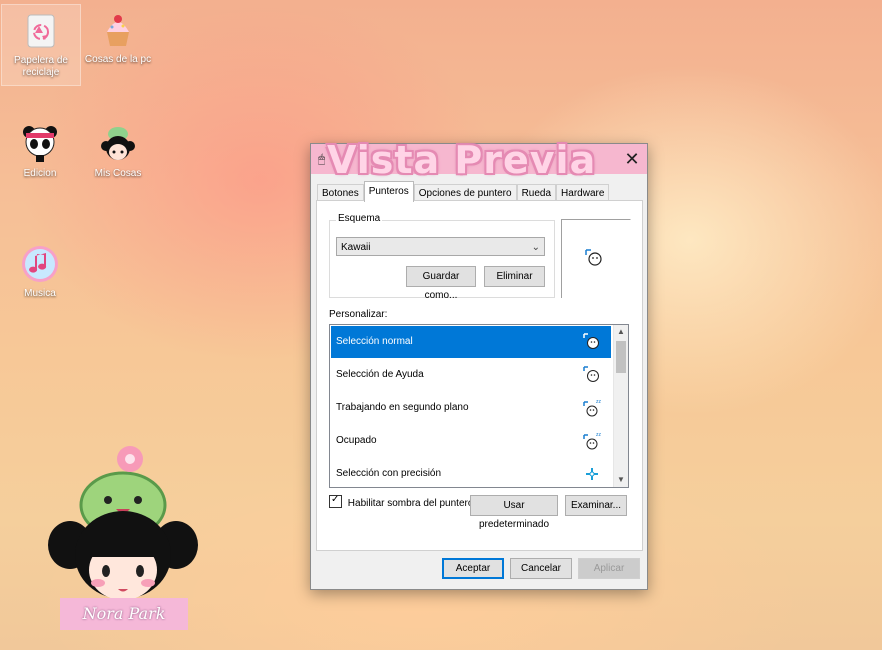 Image resolution: width=882 pixels, height=650 pixels. I want to click on desktop-icon-recycle-bin: Papelera de reciclaje, so click(41, 45).